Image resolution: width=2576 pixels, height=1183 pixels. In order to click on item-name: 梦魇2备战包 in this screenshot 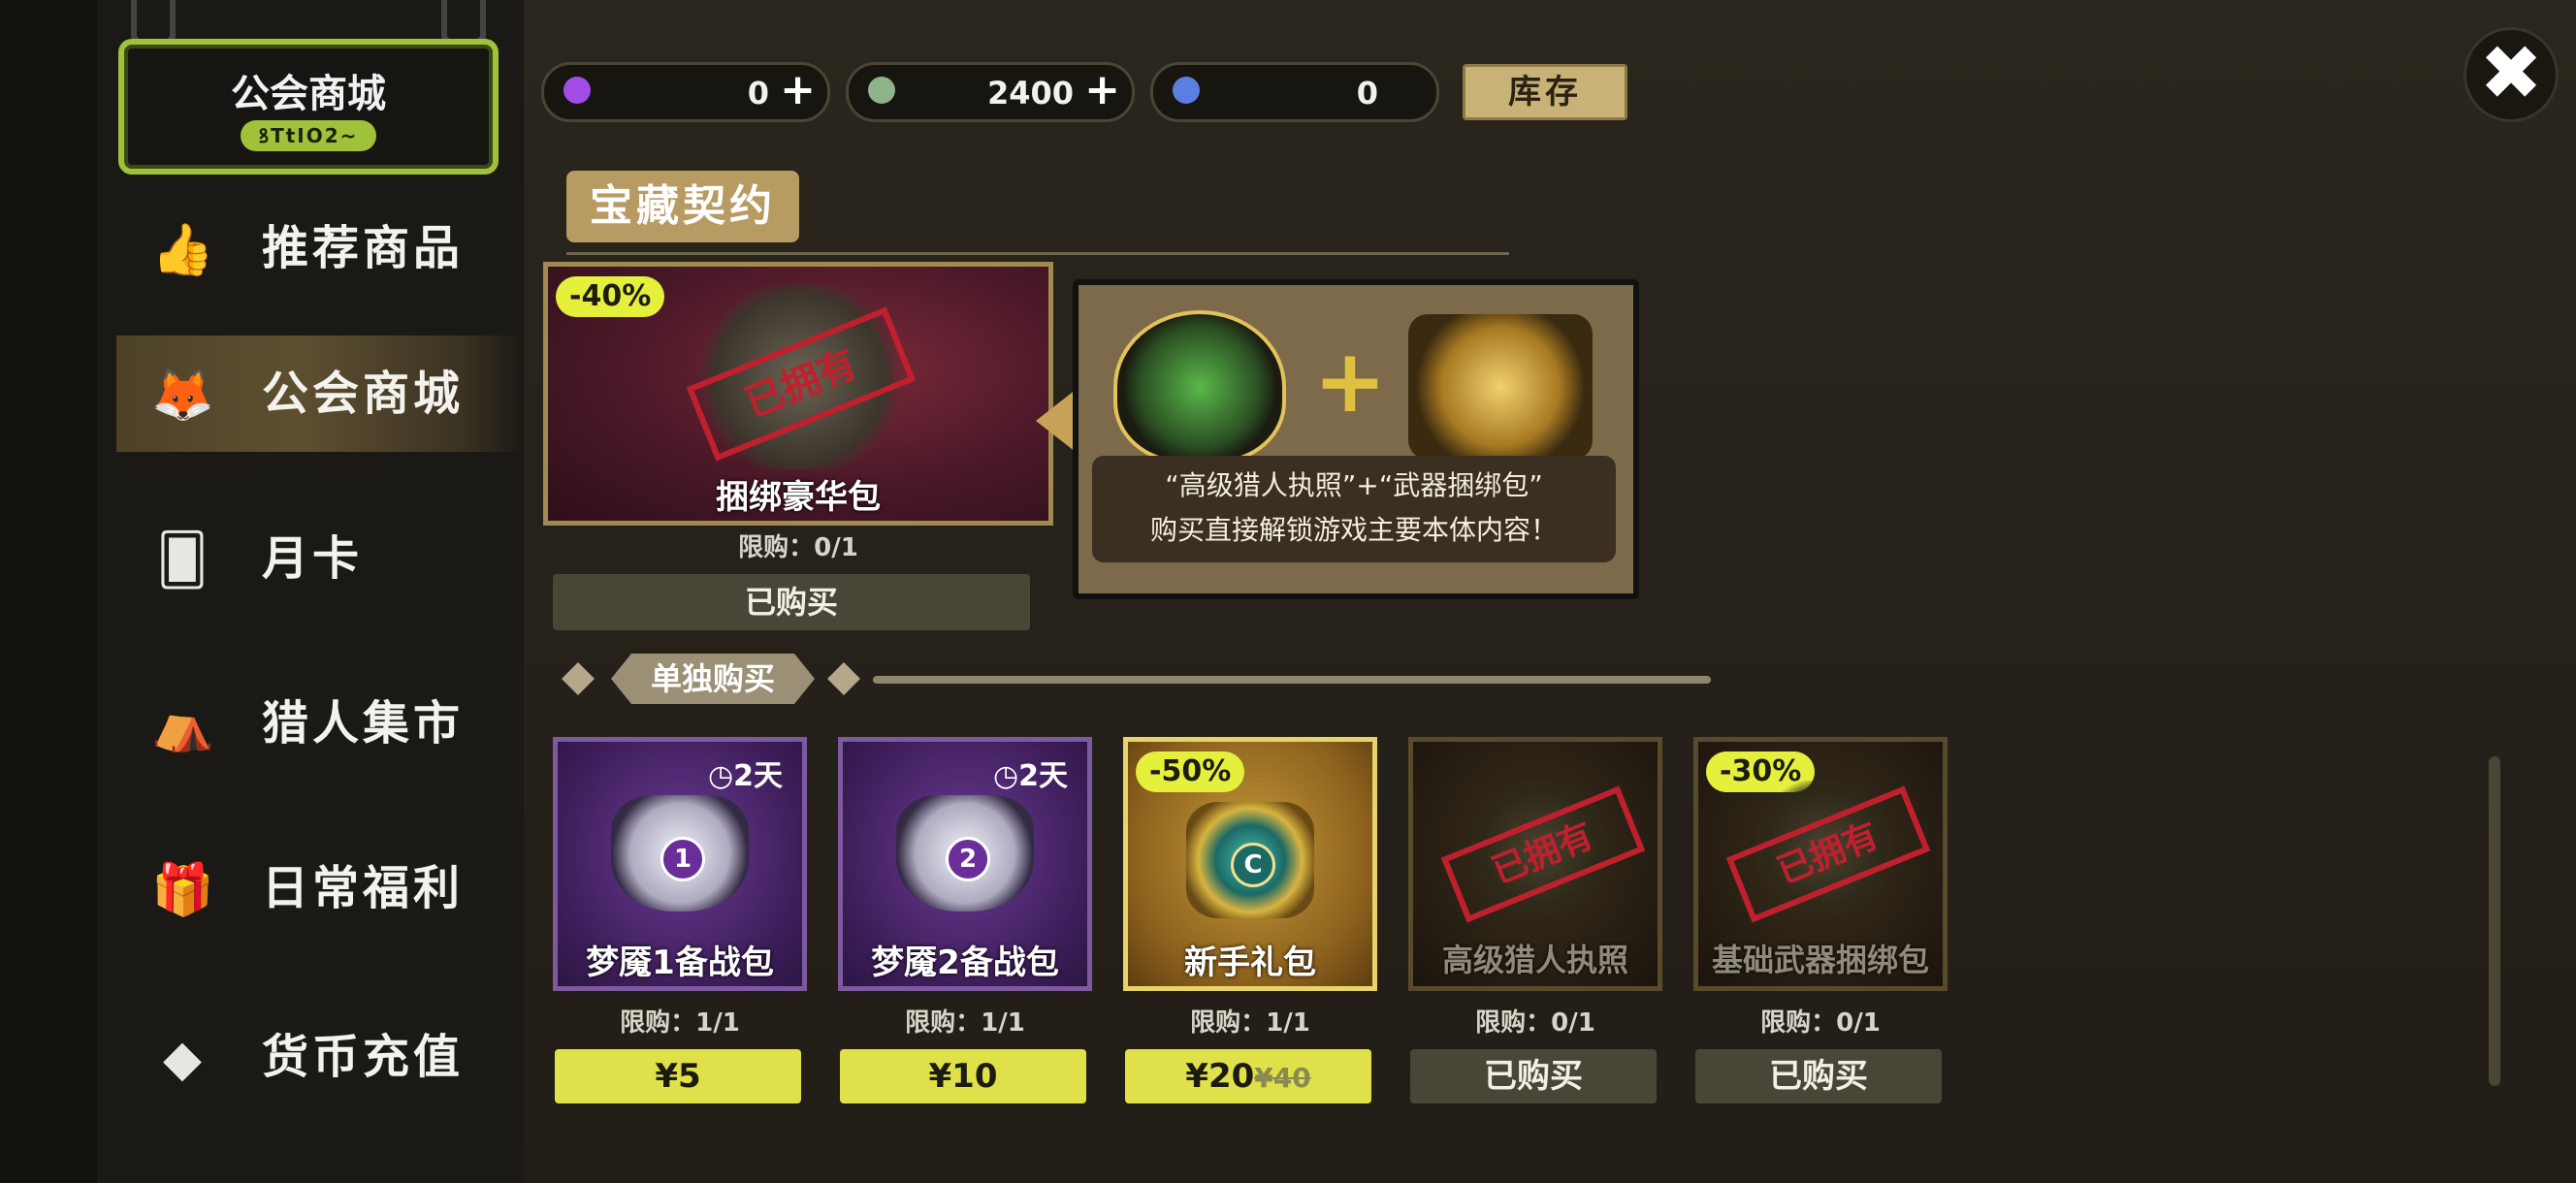, I will do `click(965, 962)`.